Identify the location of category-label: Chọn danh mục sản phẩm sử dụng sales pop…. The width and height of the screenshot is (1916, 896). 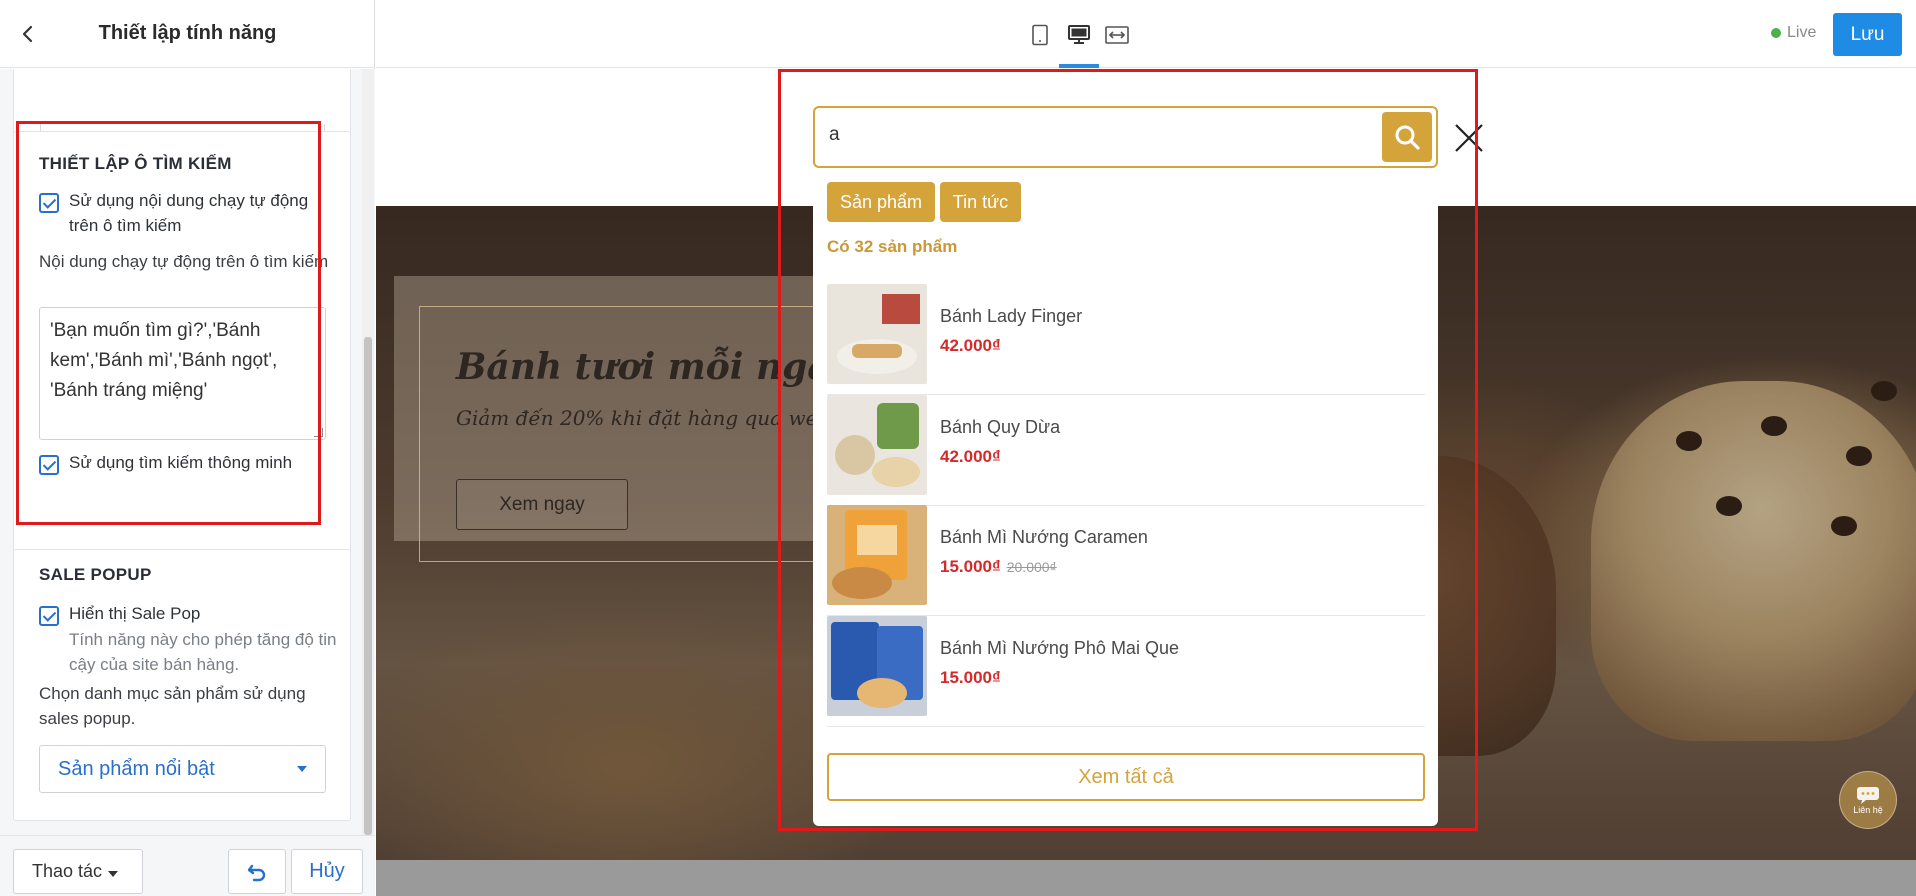
(172, 706).